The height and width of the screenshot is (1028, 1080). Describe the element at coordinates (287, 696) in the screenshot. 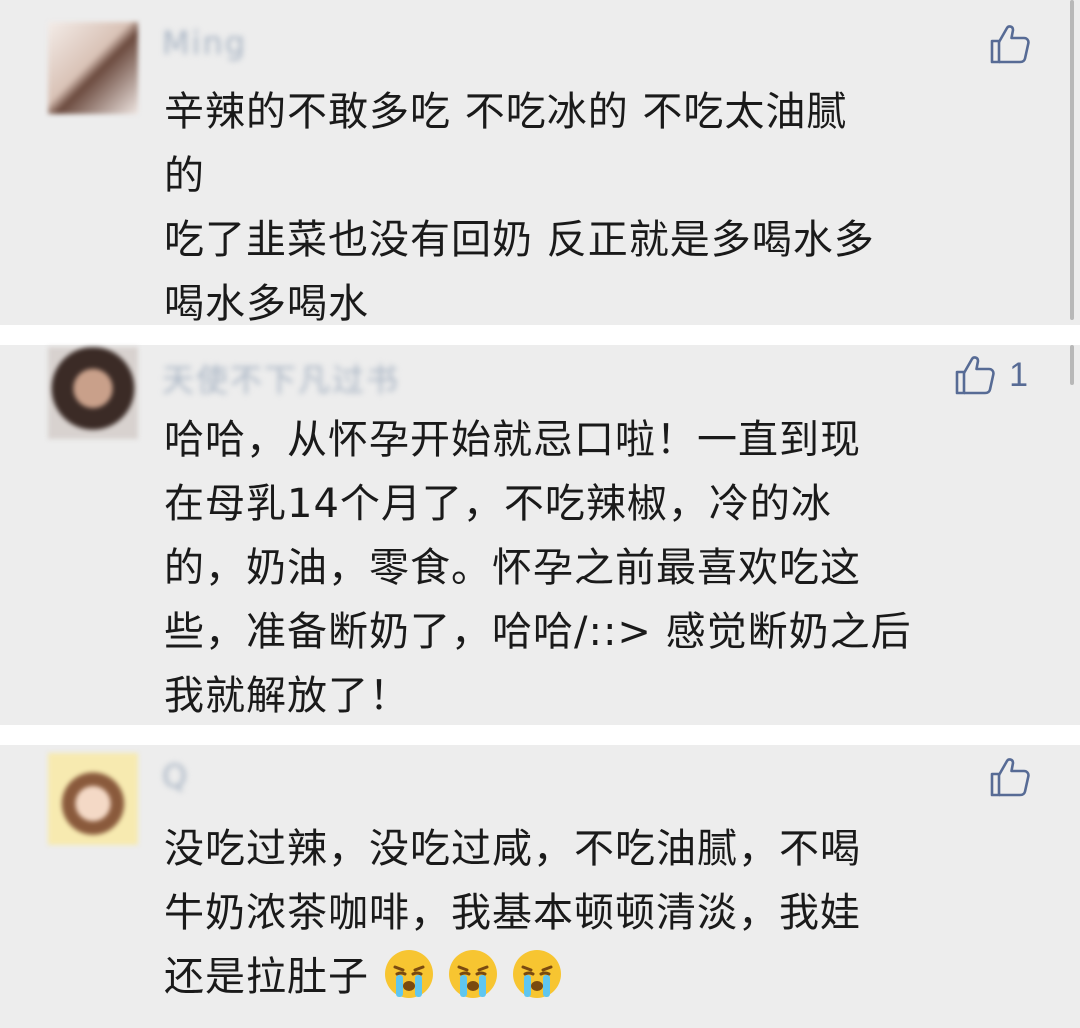

I see `comment-line: 我就解放了！` at that location.